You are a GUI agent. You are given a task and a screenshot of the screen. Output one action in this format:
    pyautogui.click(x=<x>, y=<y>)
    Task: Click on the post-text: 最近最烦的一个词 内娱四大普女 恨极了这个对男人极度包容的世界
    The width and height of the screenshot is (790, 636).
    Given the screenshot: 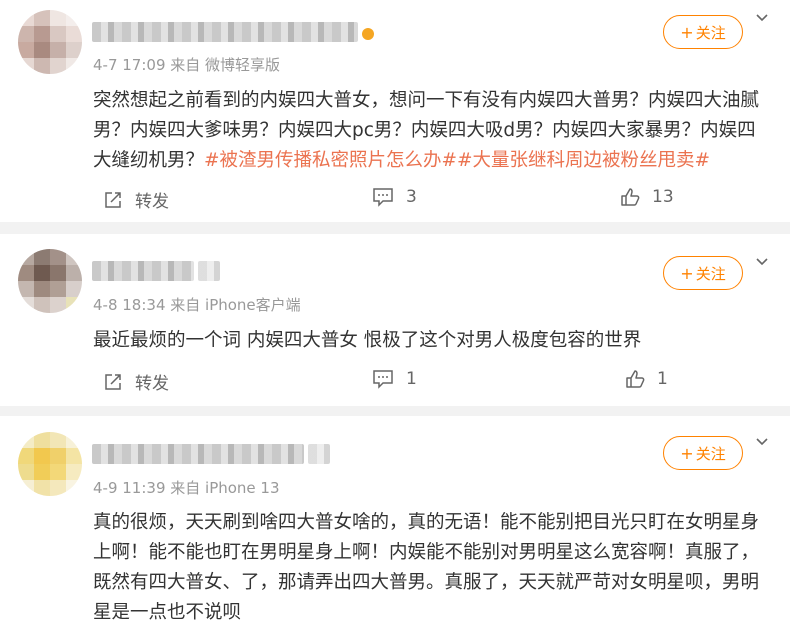 What is the action you would take?
    pyautogui.click(x=431, y=341)
    